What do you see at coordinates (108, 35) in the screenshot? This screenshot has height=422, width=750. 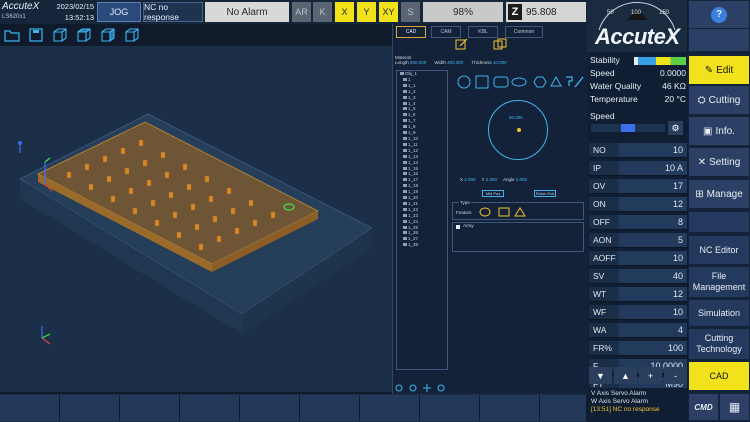 I see `cube-side-icon` at bounding box center [108, 35].